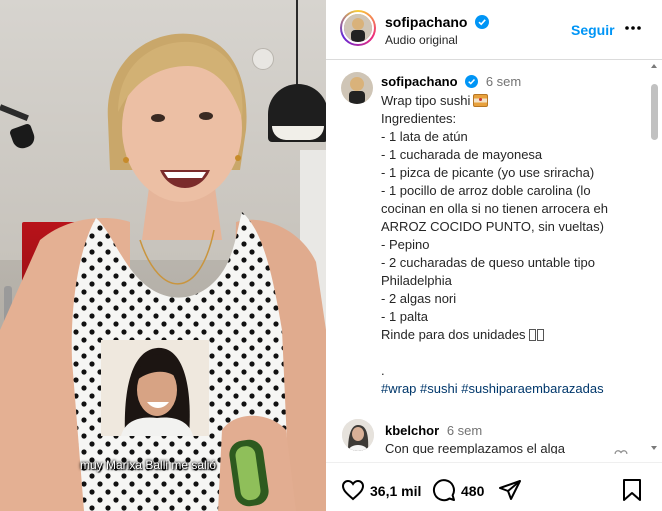 The image size is (662, 511). What do you see at coordinates (395, 491) in the screenshot?
I see `likes-count: 36,1 mil` at bounding box center [395, 491].